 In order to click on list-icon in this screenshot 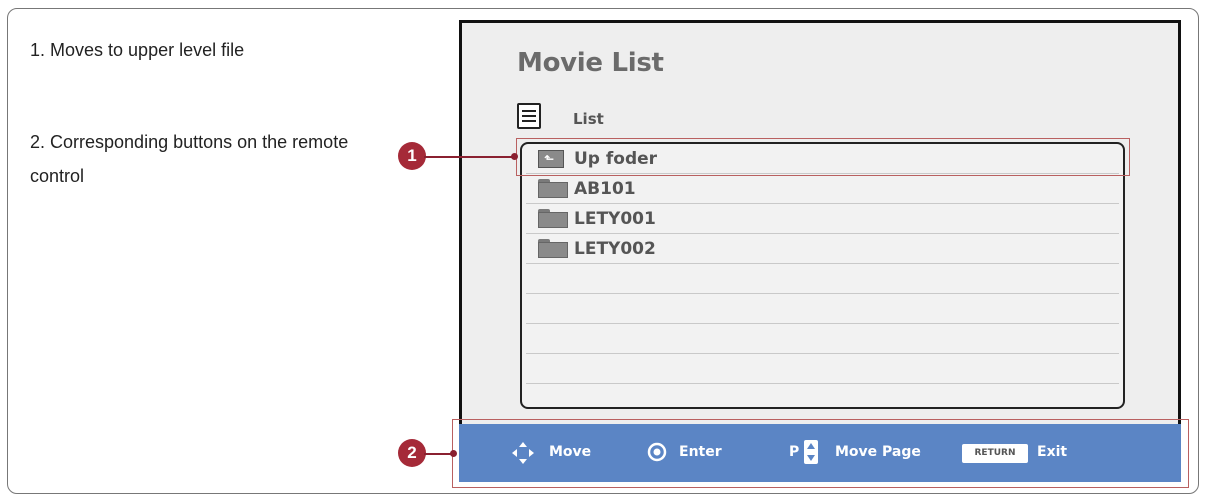, I will do `click(529, 116)`.